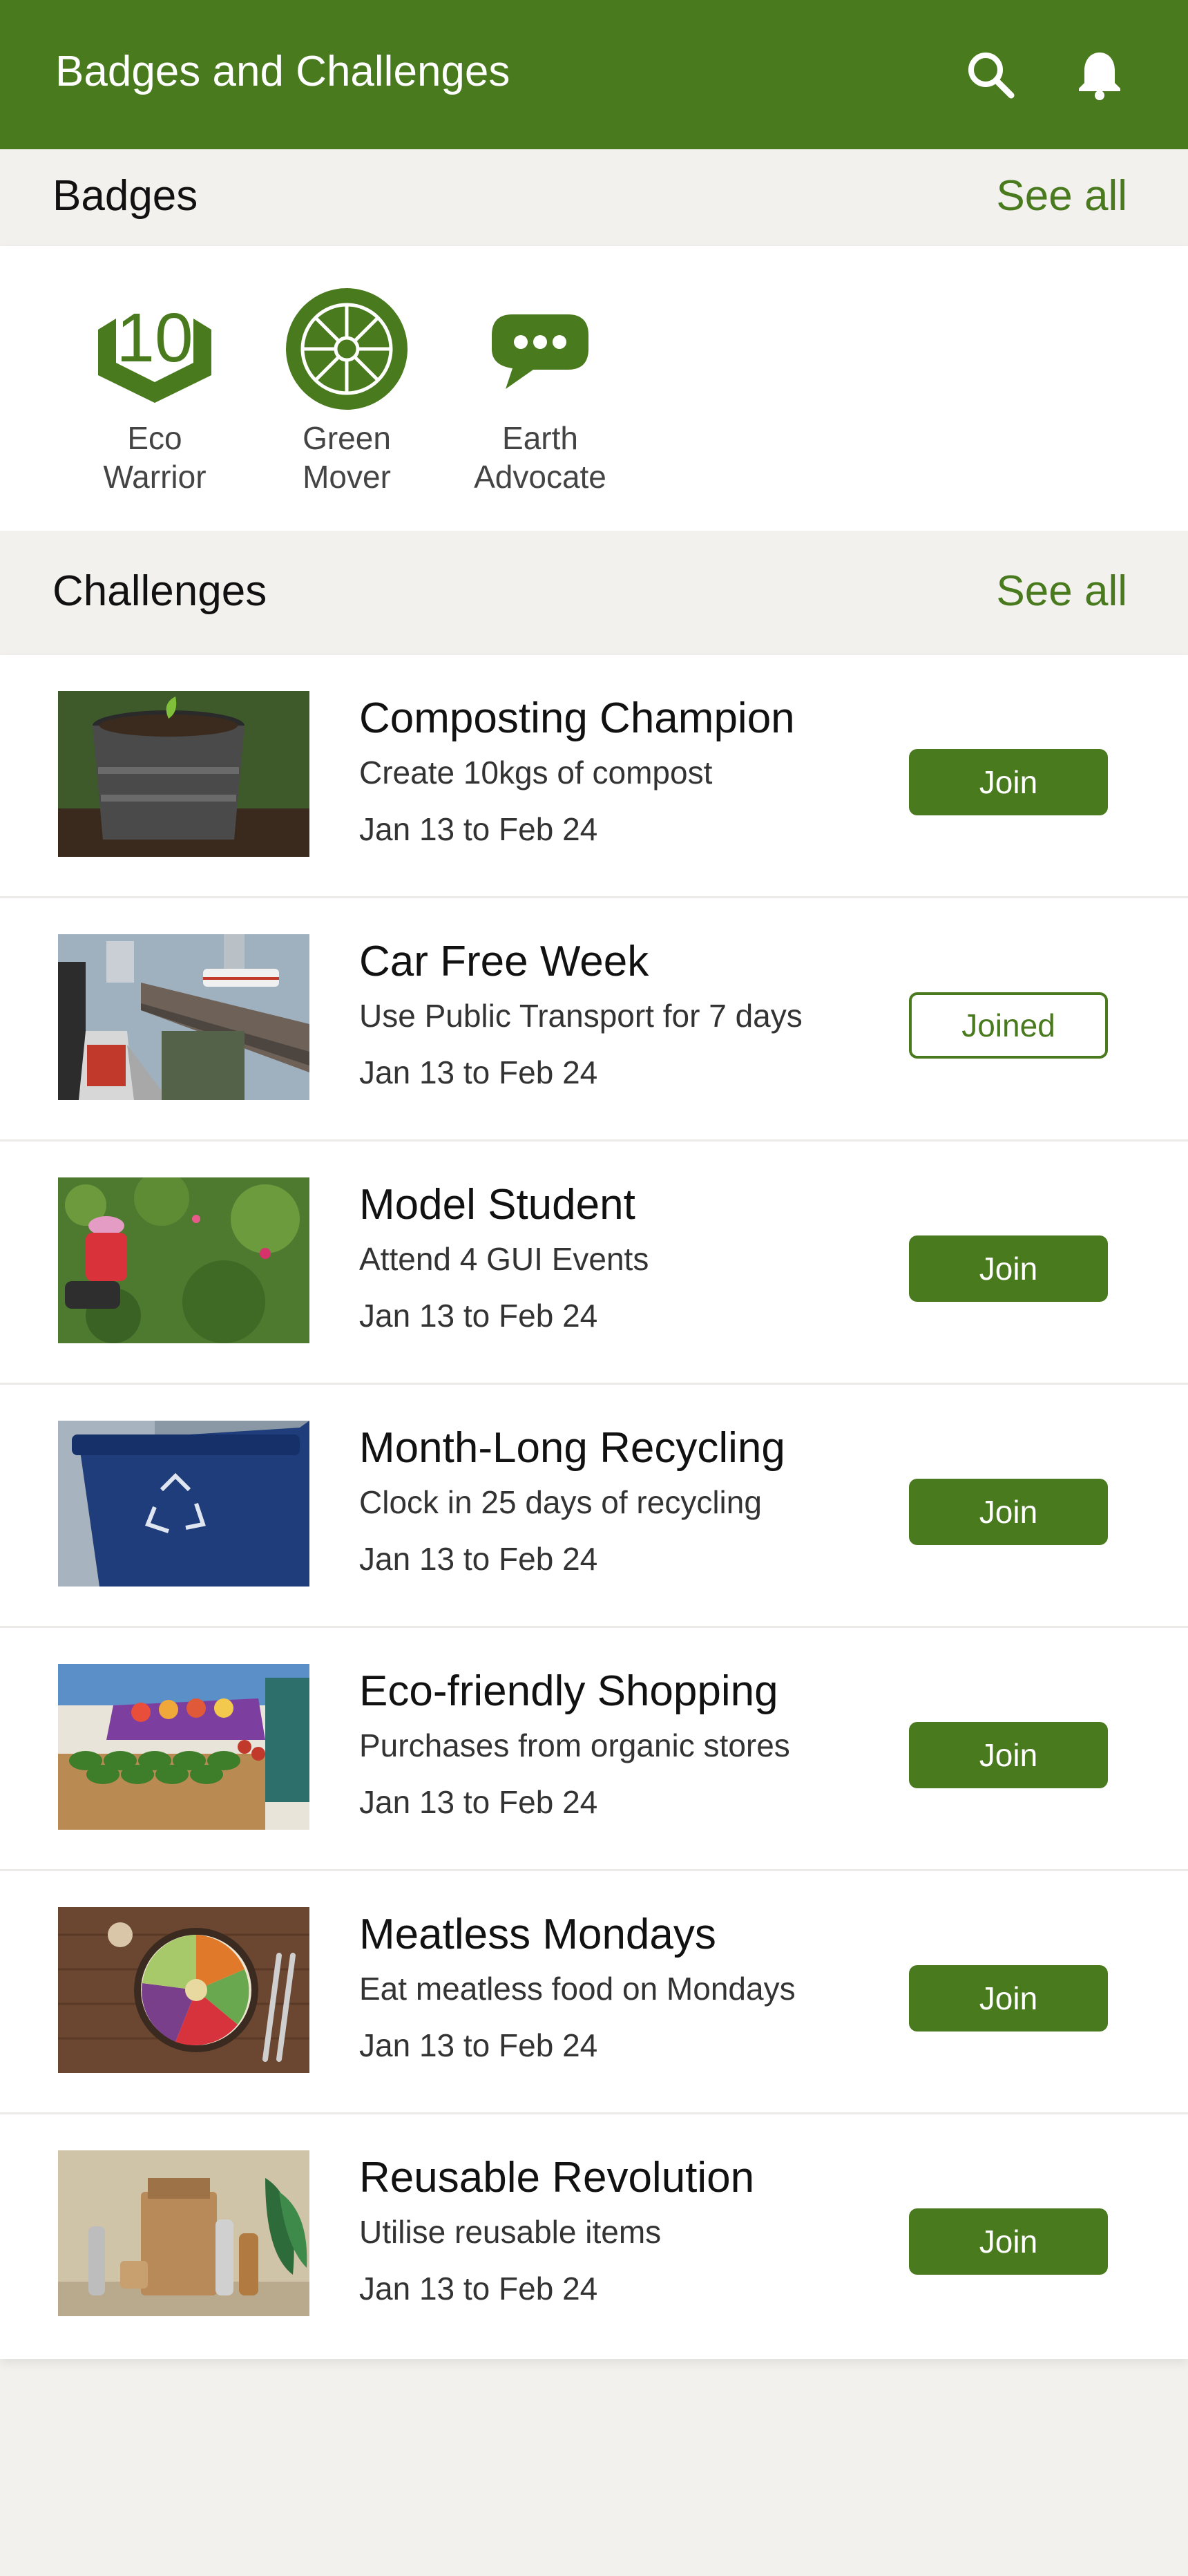 Image resolution: width=1188 pixels, height=2576 pixels. I want to click on challenge-title: Model Student, so click(497, 1205).